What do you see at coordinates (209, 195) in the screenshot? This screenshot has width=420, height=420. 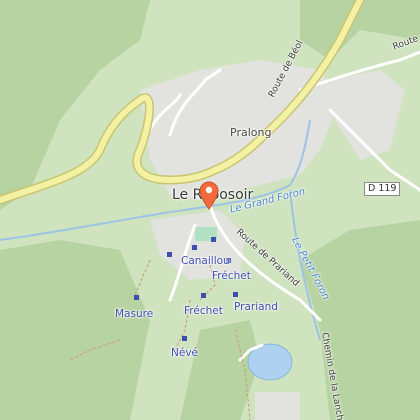 I see `location-pin-icon` at bounding box center [209, 195].